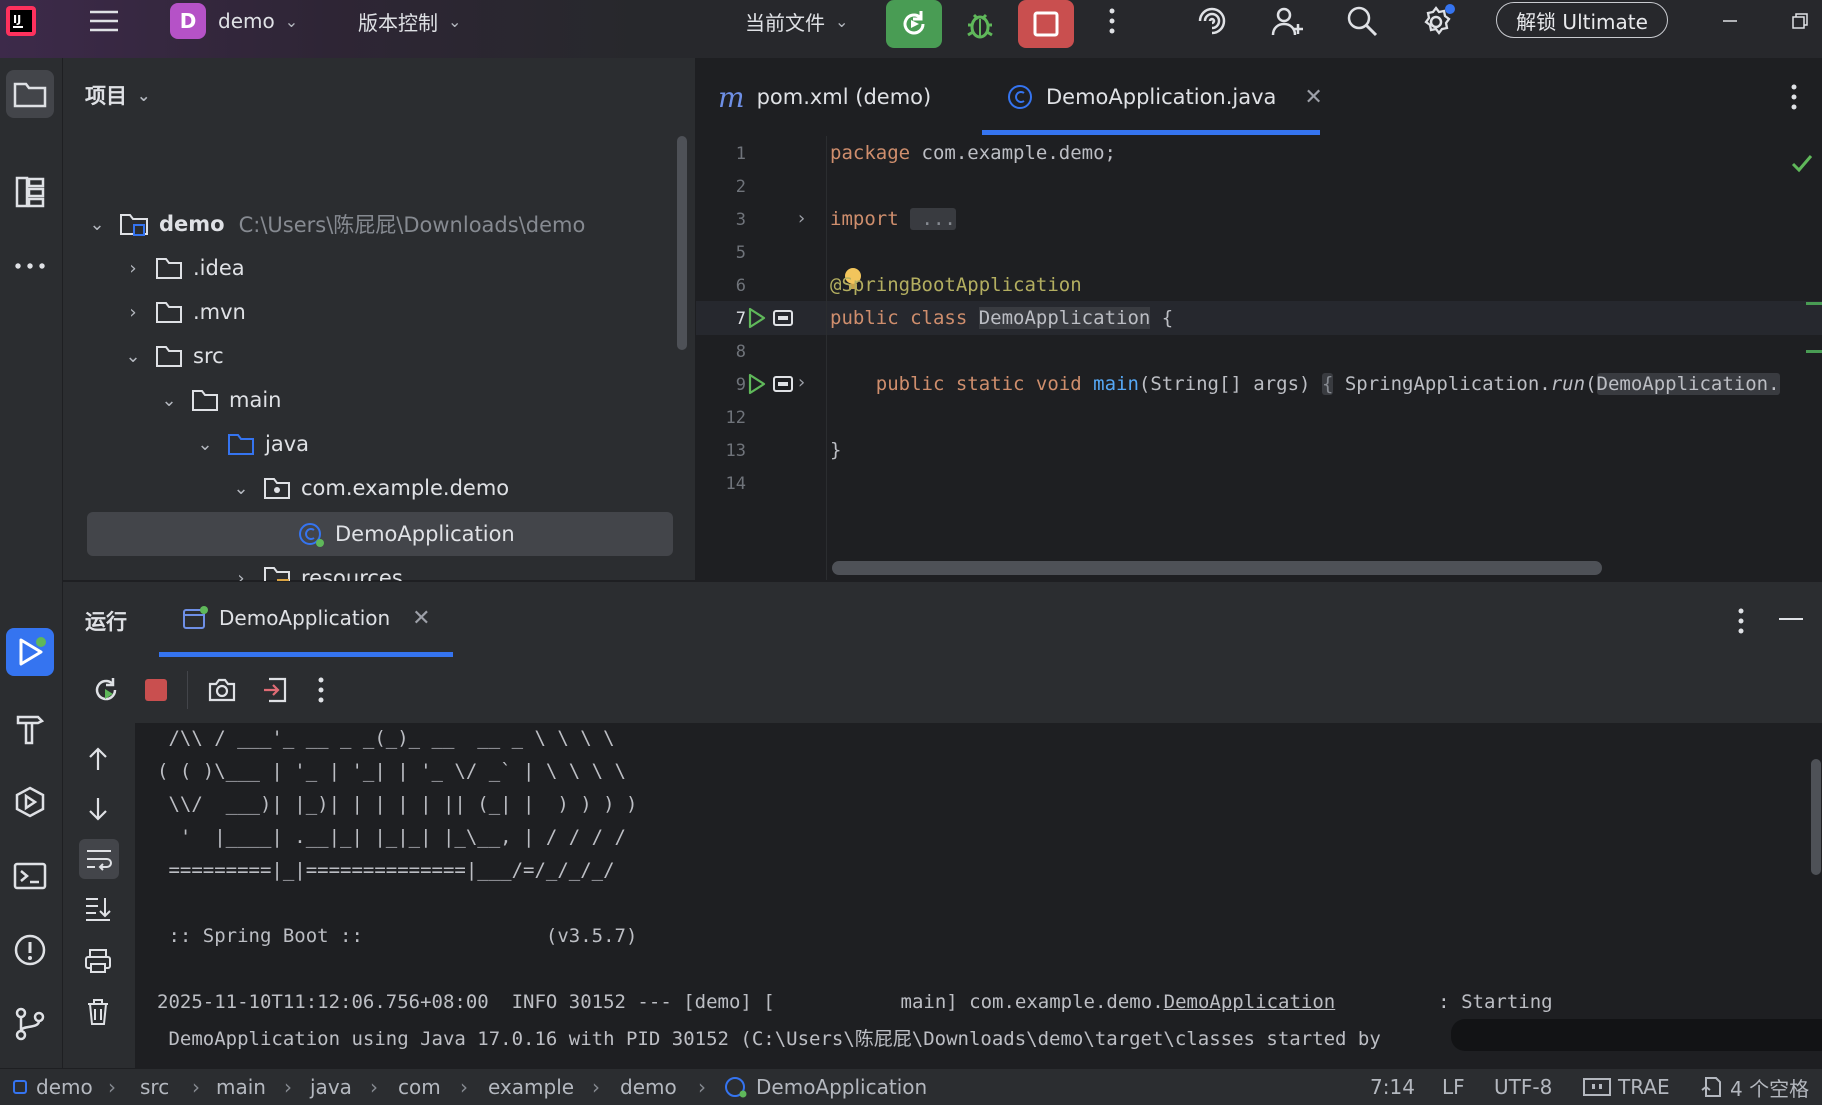  Describe the element at coordinates (1814, 351) in the screenshot. I see `scroll-marker` at that location.